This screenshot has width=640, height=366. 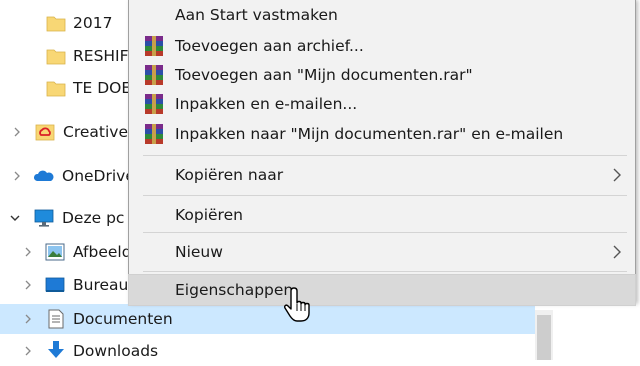 What do you see at coordinates (209, 215) in the screenshot?
I see `menu-item-label: Kopiëren` at bounding box center [209, 215].